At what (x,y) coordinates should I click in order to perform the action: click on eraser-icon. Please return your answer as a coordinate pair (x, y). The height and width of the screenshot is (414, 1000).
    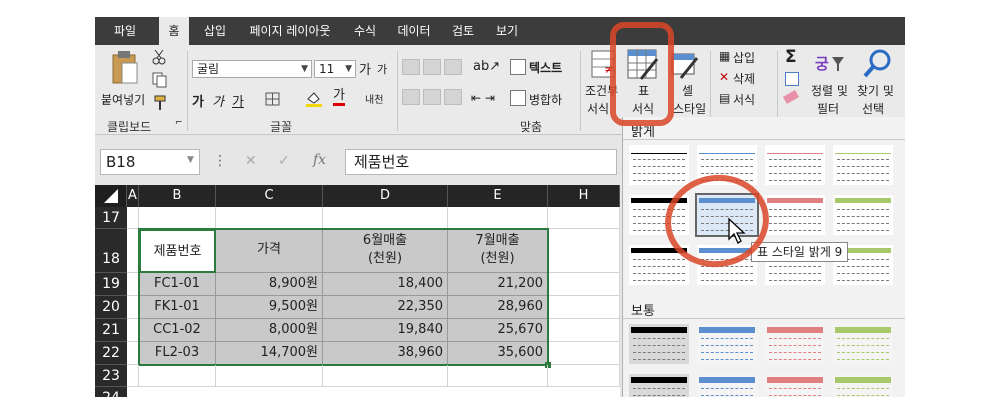
    Looking at the image, I should click on (791, 97).